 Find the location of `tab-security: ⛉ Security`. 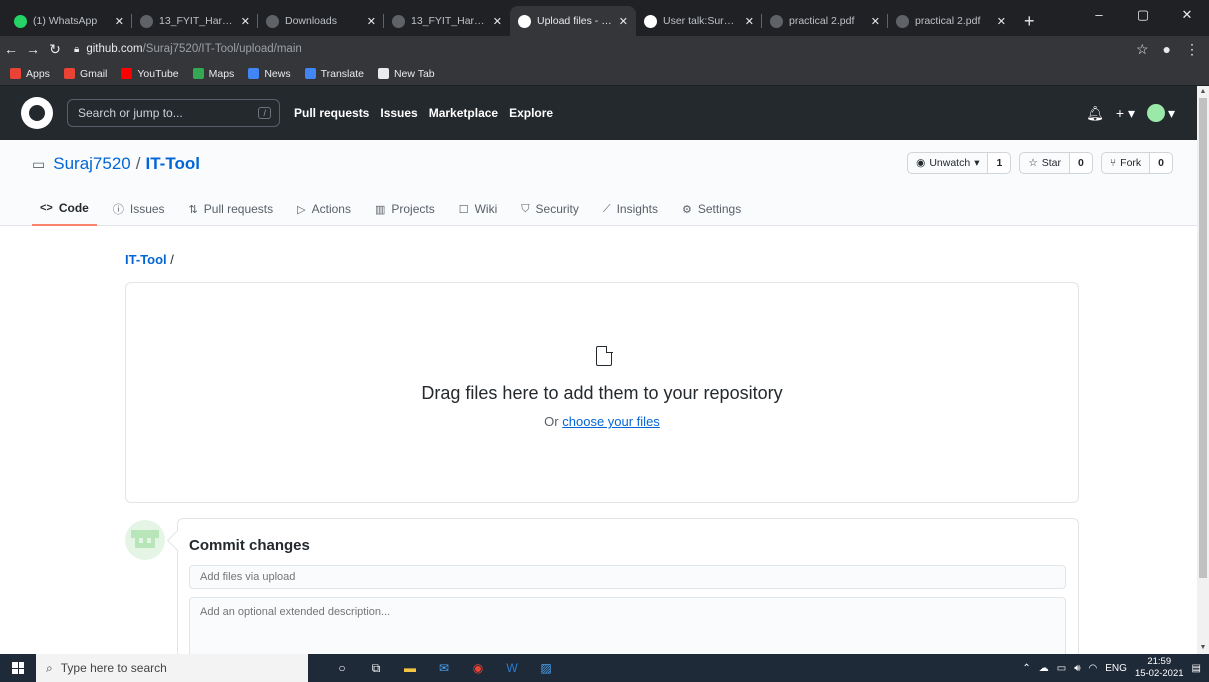

tab-security: ⛉ Security is located at coordinates (550, 209).